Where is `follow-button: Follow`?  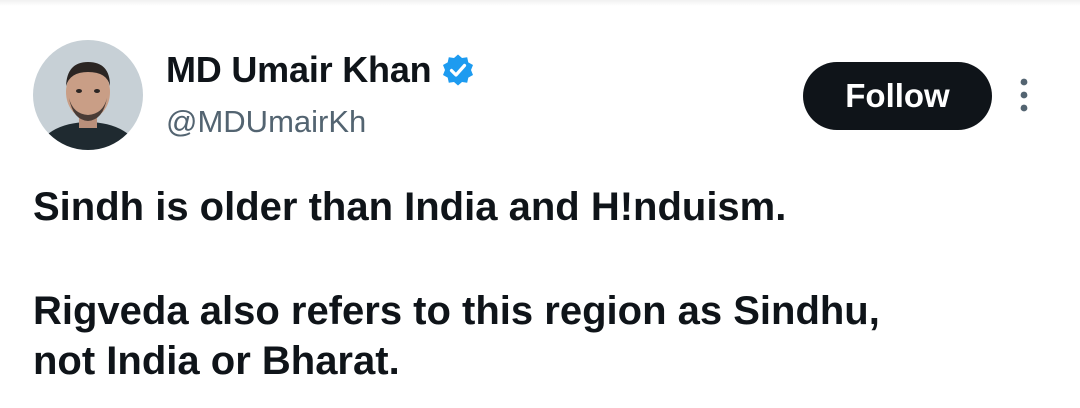
follow-button: Follow is located at coordinates (897, 96).